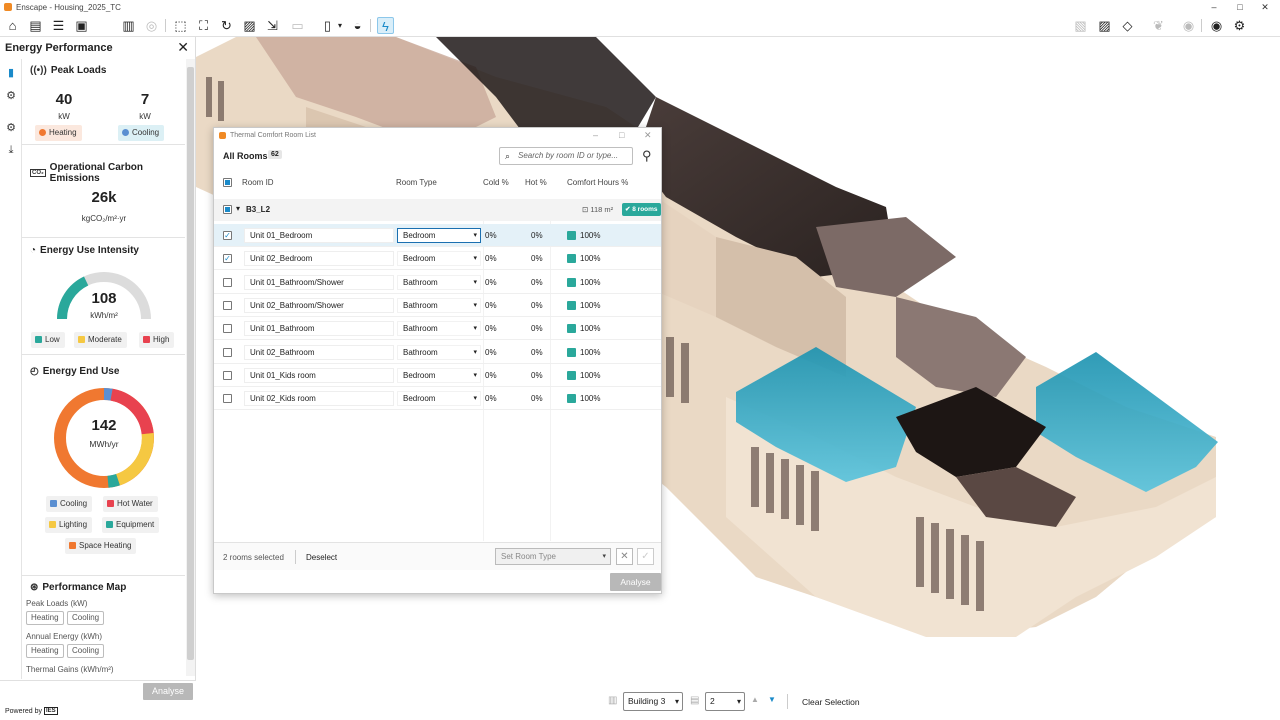 This screenshot has width=1280, height=720. What do you see at coordinates (258, 182) in the screenshot?
I see `col-room-id: Room ID` at bounding box center [258, 182].